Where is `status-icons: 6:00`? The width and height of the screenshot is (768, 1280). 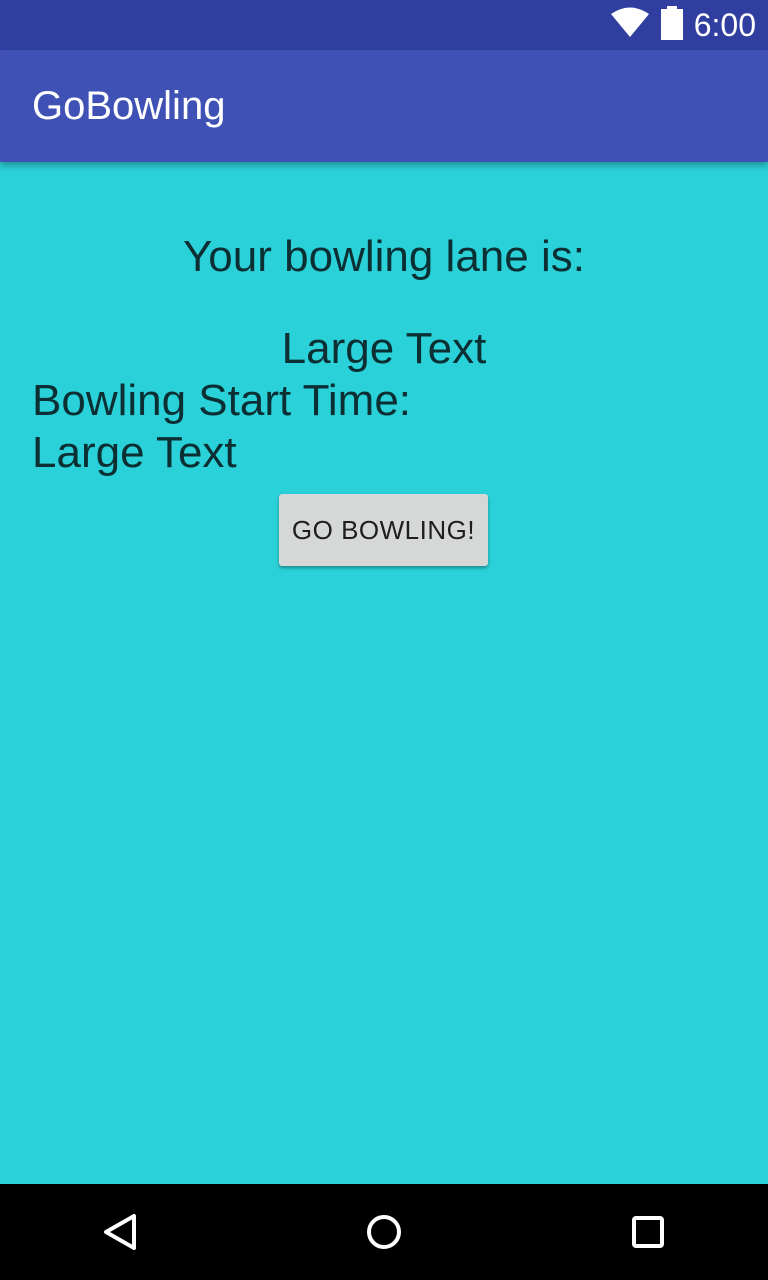 status-icons: 6:00 is located at coordinates (683, 25).